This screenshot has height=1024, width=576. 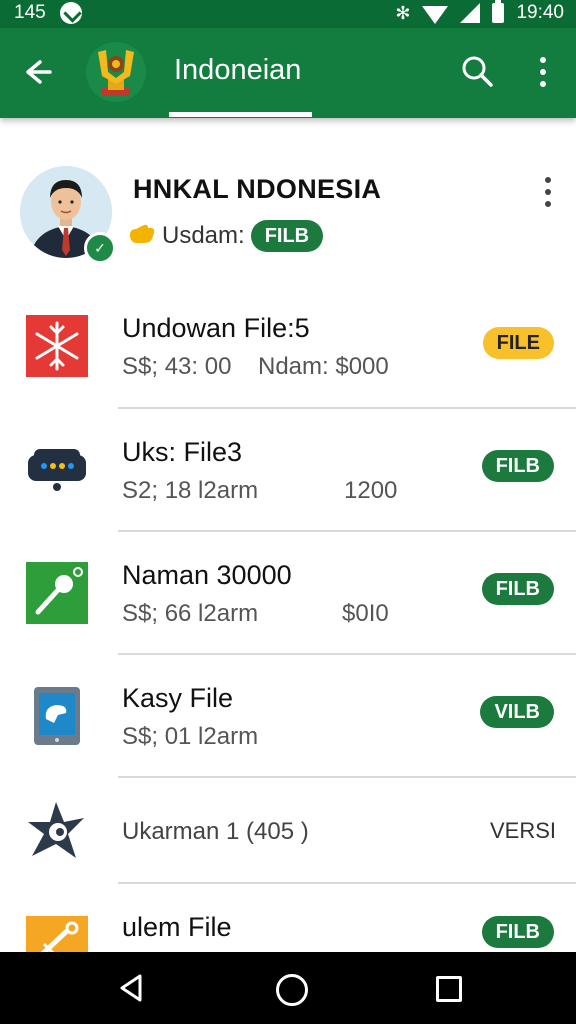 I want to click on profile-name: HNKAL NDONESIA, so click(x=257, y=189).